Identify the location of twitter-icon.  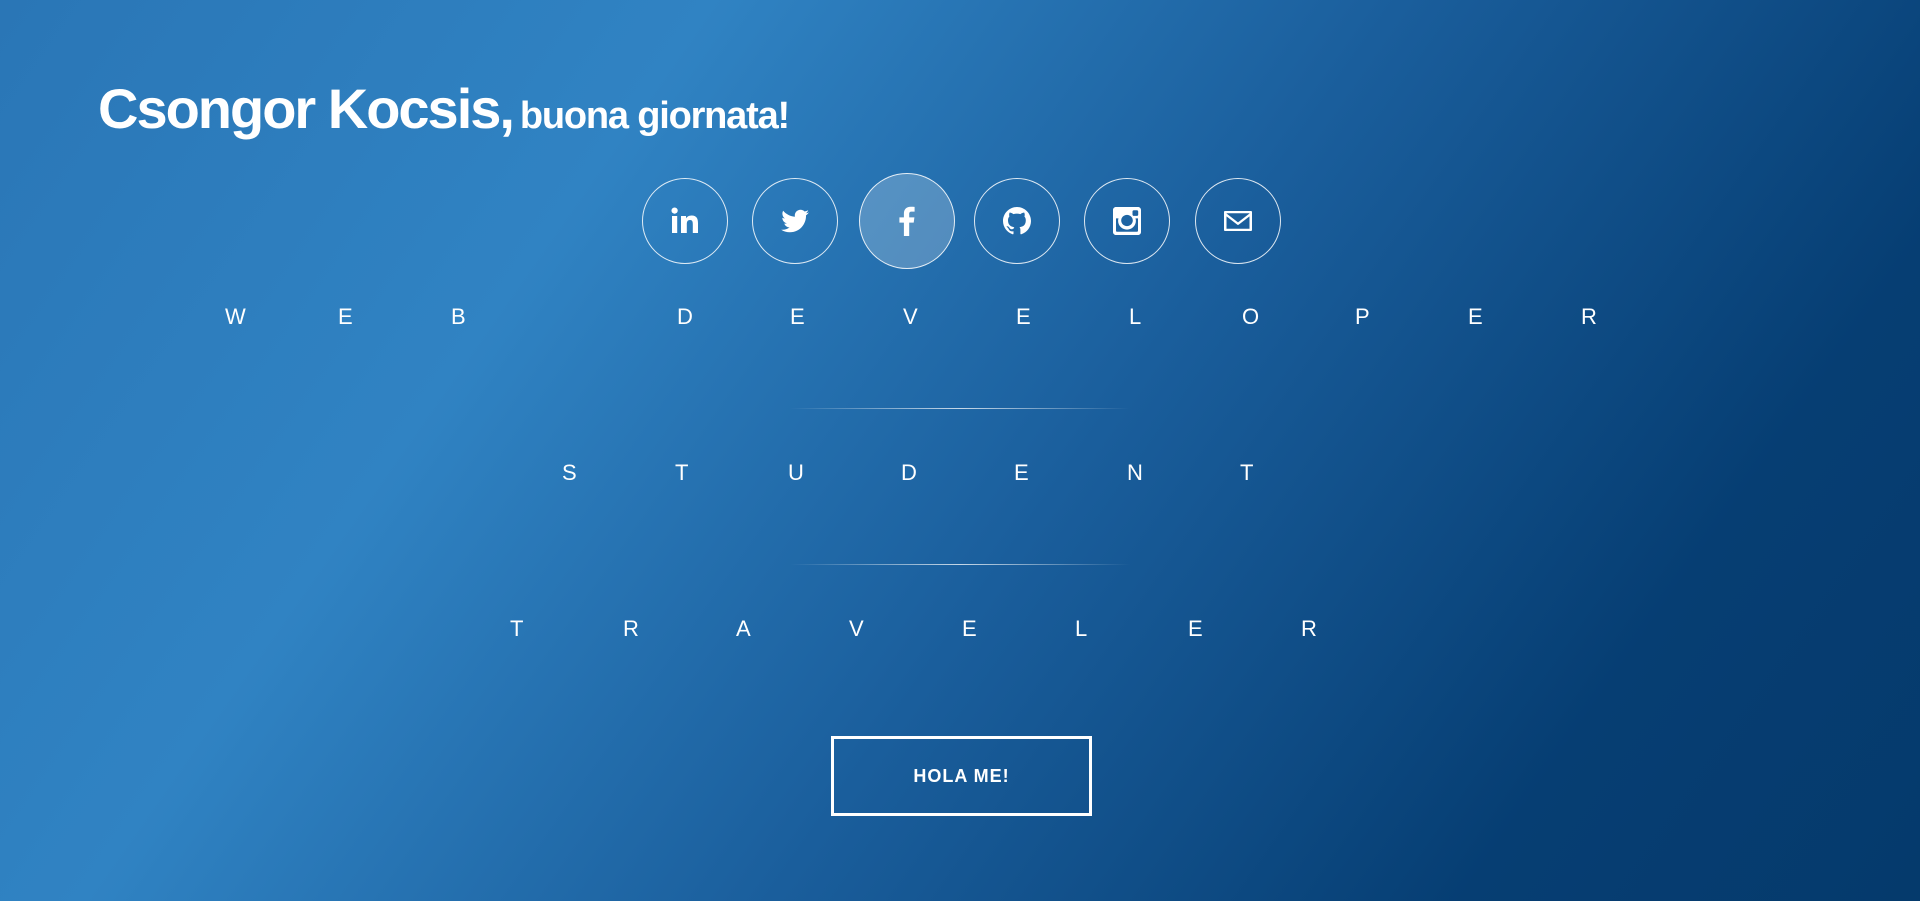
(795, 221).